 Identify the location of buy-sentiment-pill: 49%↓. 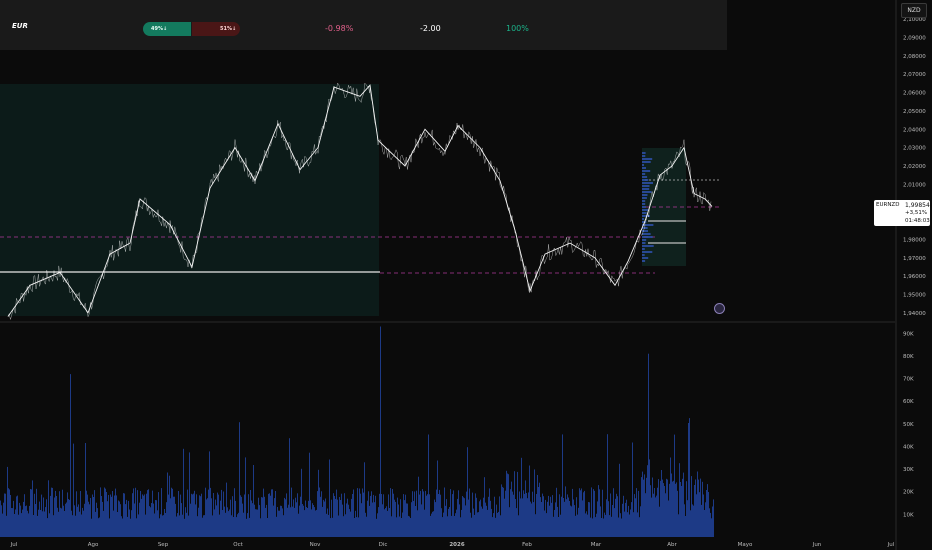
(167, 29).